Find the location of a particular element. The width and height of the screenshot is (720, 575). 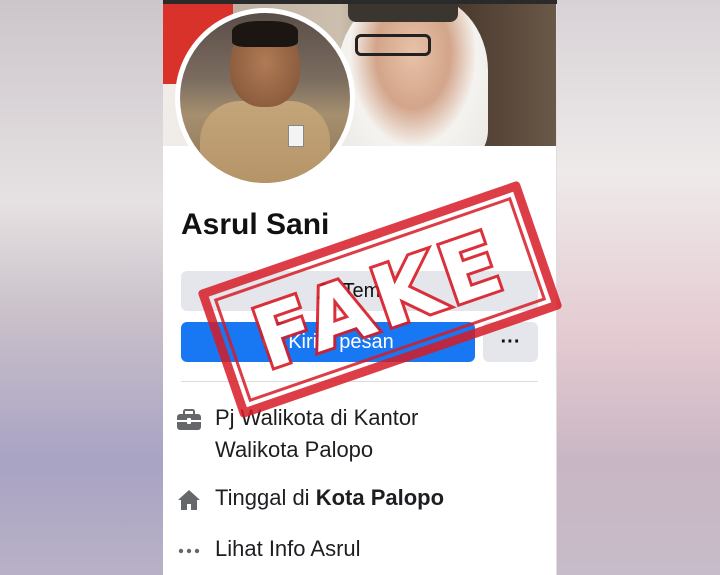

info-work: Pj Walikota di Kantor Walikota Palopo is located at coordinates (296, 434).